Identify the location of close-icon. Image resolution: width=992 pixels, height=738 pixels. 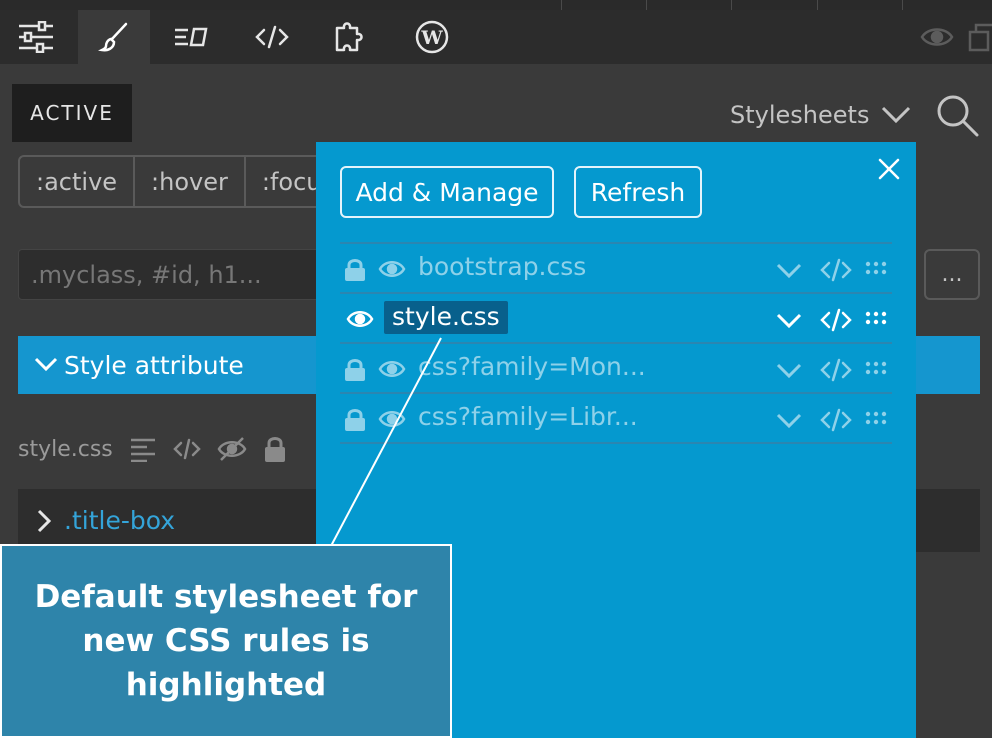
(889, 169).